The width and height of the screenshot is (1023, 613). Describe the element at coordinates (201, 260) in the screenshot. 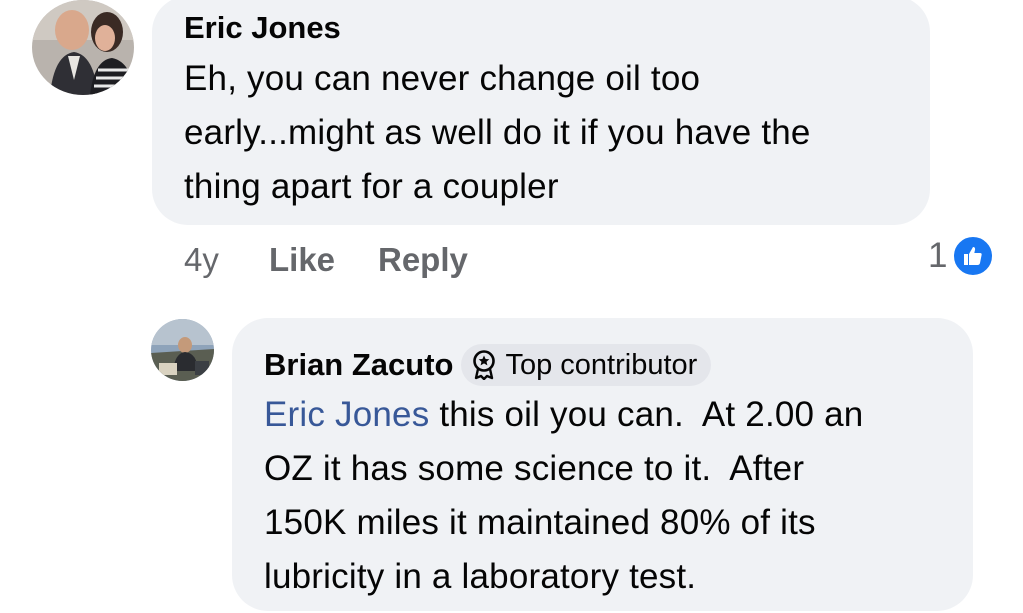

I see `comment-timestamp: 4y` at that location.